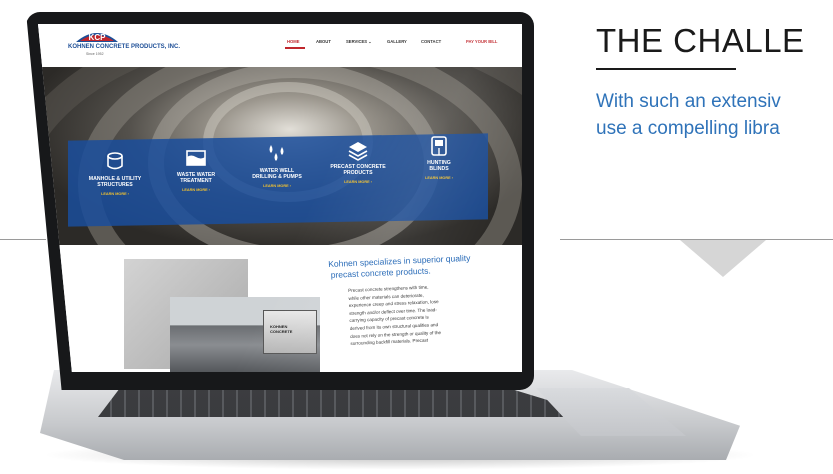 Image resolution: width=833 pixels, height=474 pixels. What do you see at coordinates (196, 158) in the screenshot?
I see `water-tank-icon` at bounding box center [196, 158].